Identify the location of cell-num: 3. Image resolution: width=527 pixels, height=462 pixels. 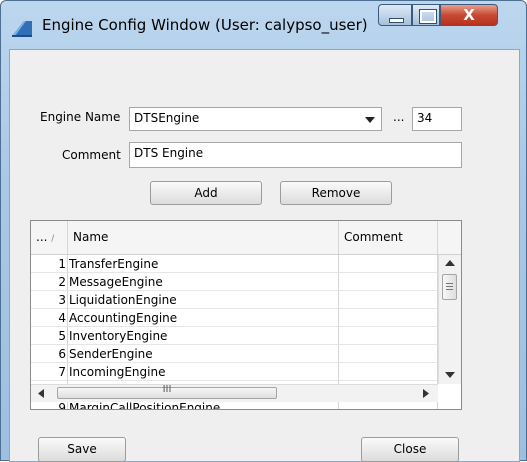
(49, 300).